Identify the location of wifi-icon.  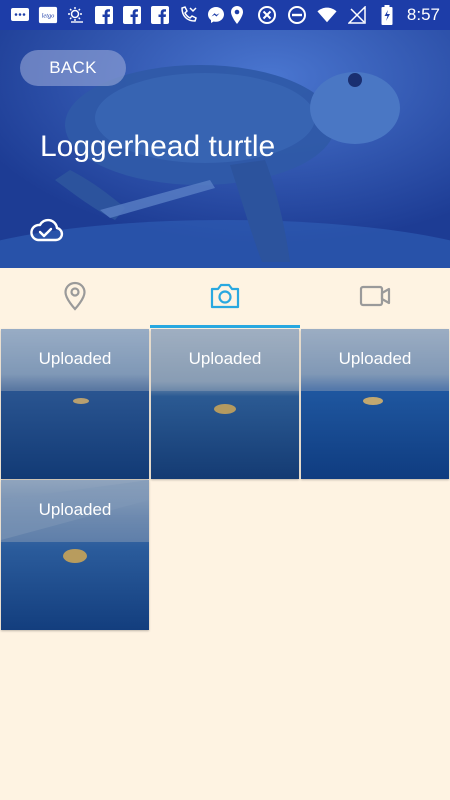
(327, 15).